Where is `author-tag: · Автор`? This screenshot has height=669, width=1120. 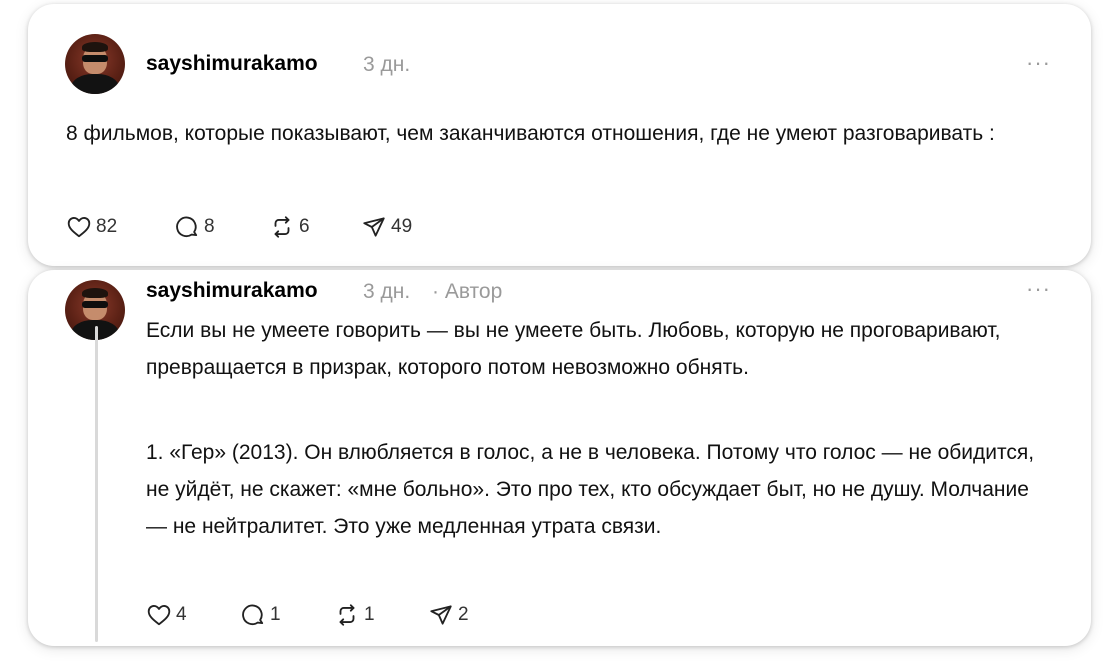
author-tag: · Автор is located at coordinates (467, 291).